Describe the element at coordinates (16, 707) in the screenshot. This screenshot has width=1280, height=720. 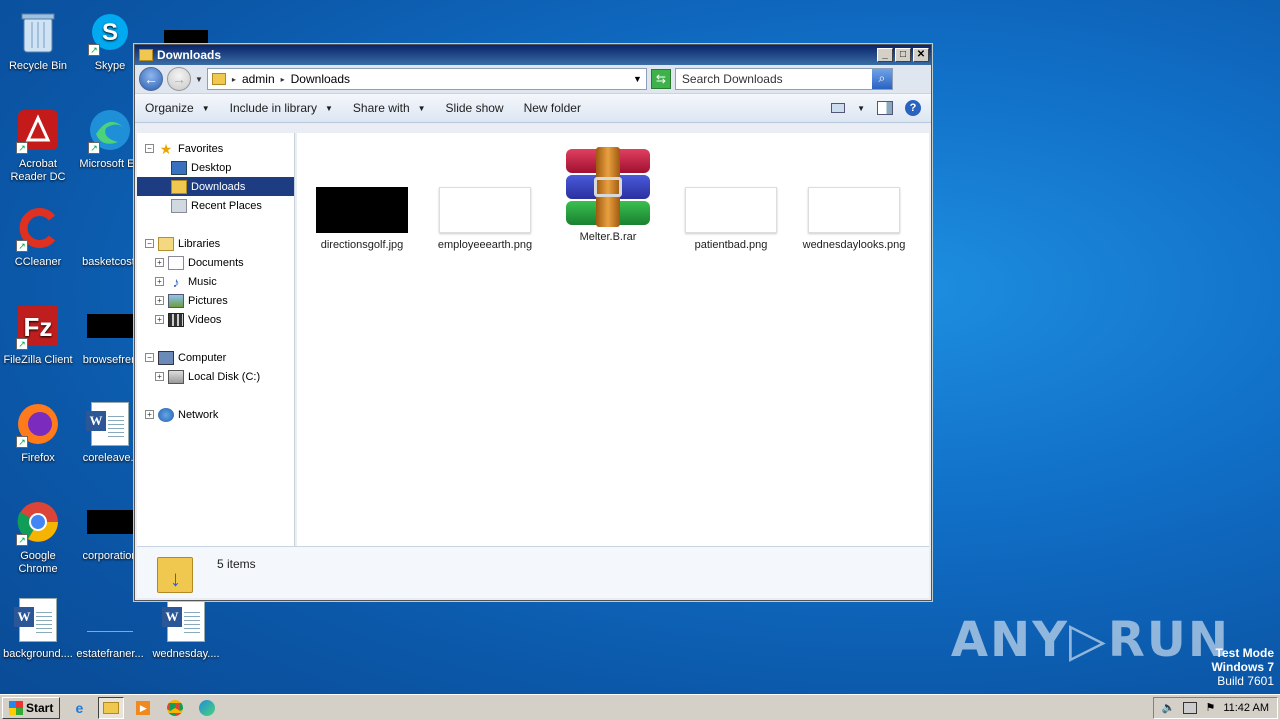
I see `windows-logo-icon` at that location.